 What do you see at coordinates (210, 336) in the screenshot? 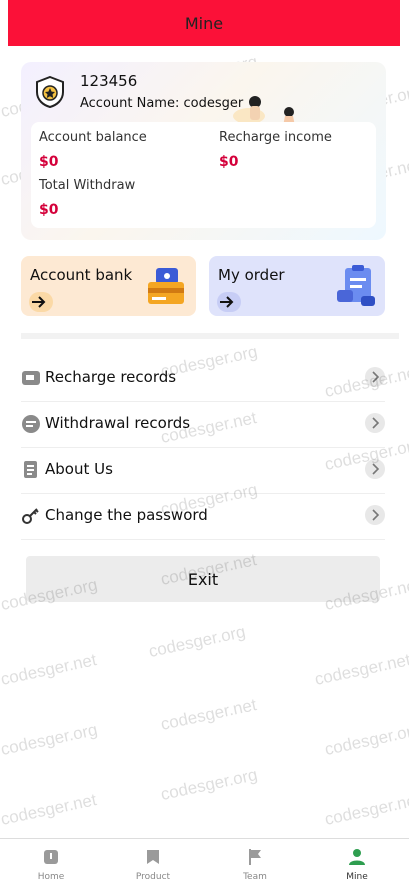
I see `section-divider` at bounding box center [210, 336].